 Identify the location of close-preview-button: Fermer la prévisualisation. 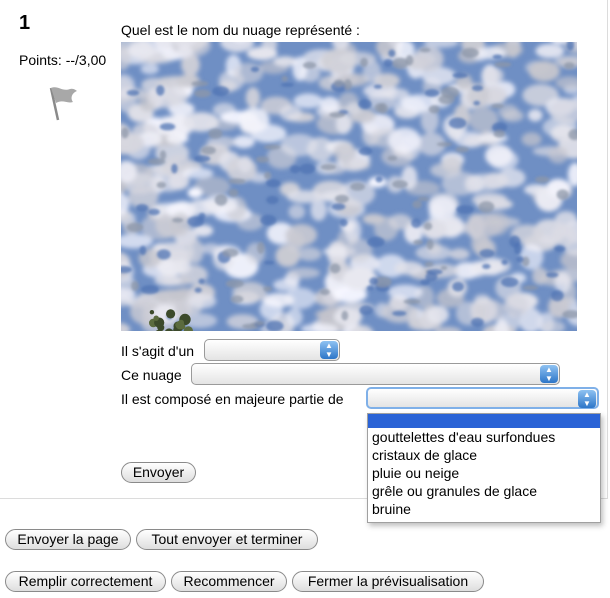
(388, 581).